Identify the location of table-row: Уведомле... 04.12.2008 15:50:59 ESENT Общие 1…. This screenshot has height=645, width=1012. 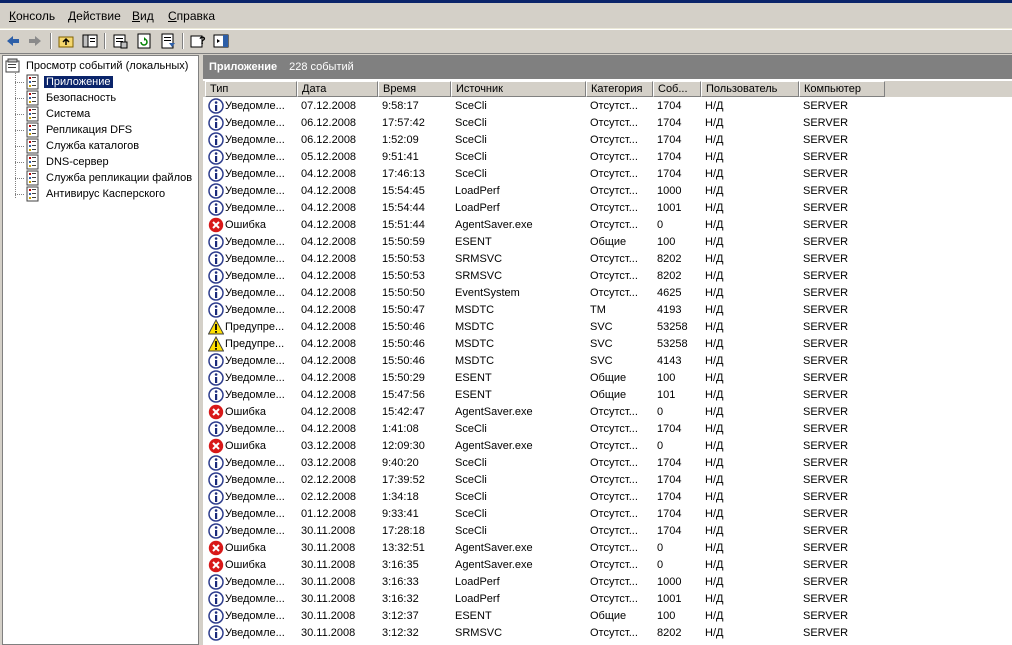
(607, 242).